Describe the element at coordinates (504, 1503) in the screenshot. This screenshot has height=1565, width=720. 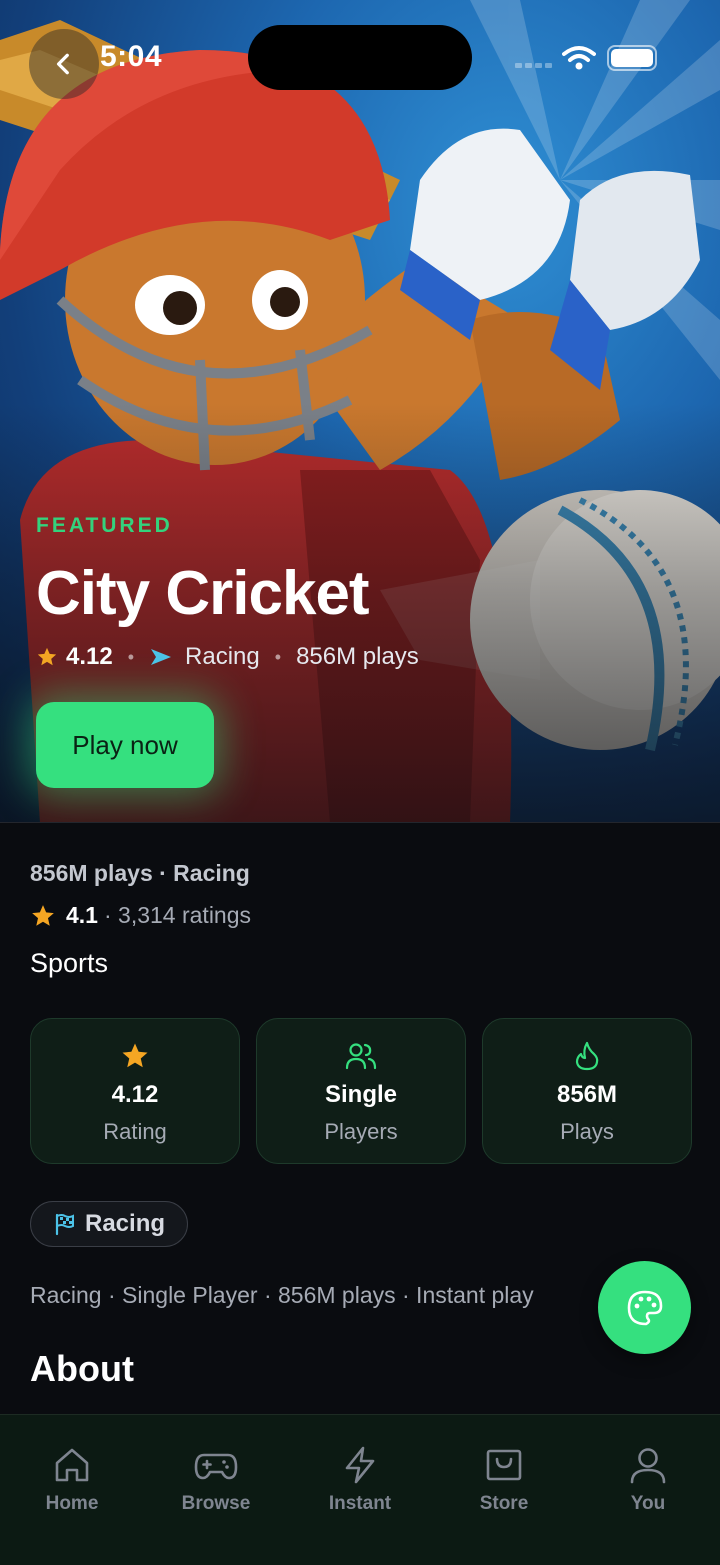
I see `nav-label: Store` at that location.